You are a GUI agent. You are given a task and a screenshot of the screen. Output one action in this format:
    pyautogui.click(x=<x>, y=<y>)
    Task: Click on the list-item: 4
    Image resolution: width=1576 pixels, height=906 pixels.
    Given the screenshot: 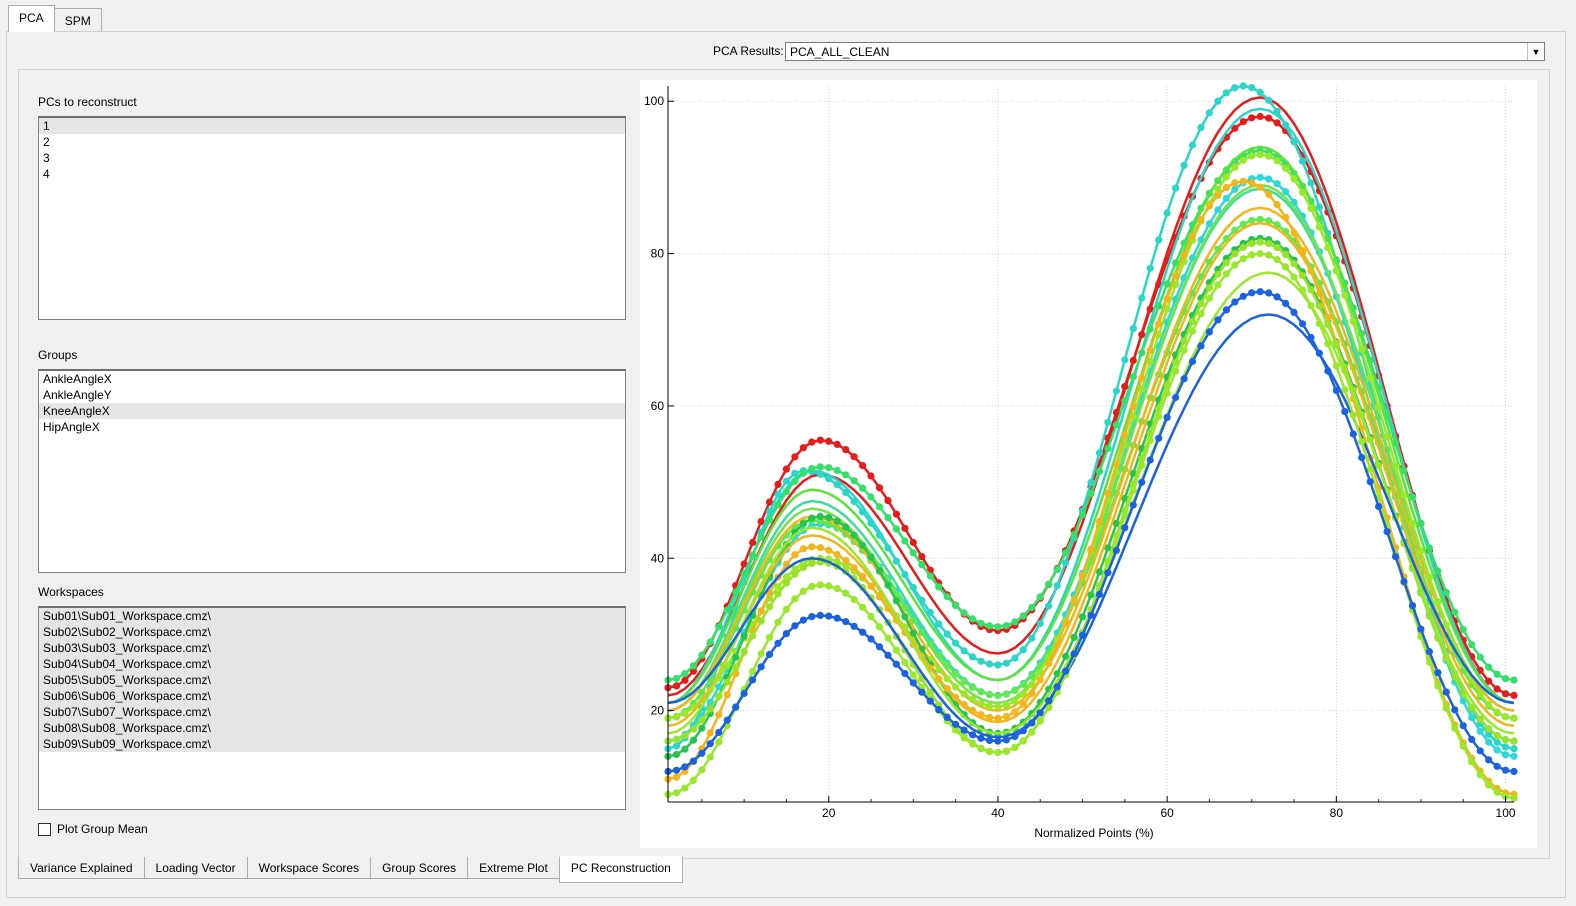 What is the action you would take?
    pyautogui.click(x=332, y=174)
    